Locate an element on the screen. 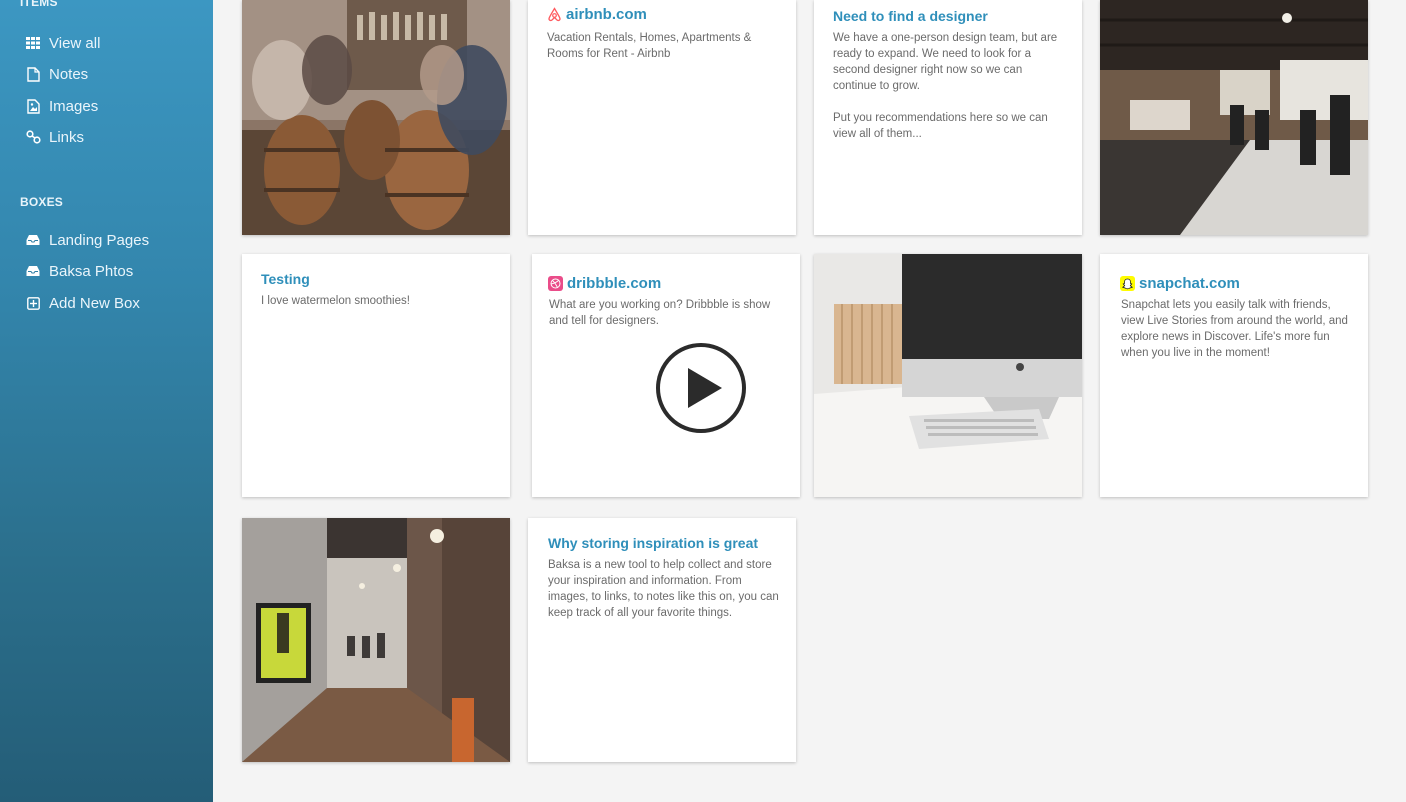 The image size is (1406, 802). image-card-office is located at coordinates (1234, 117).